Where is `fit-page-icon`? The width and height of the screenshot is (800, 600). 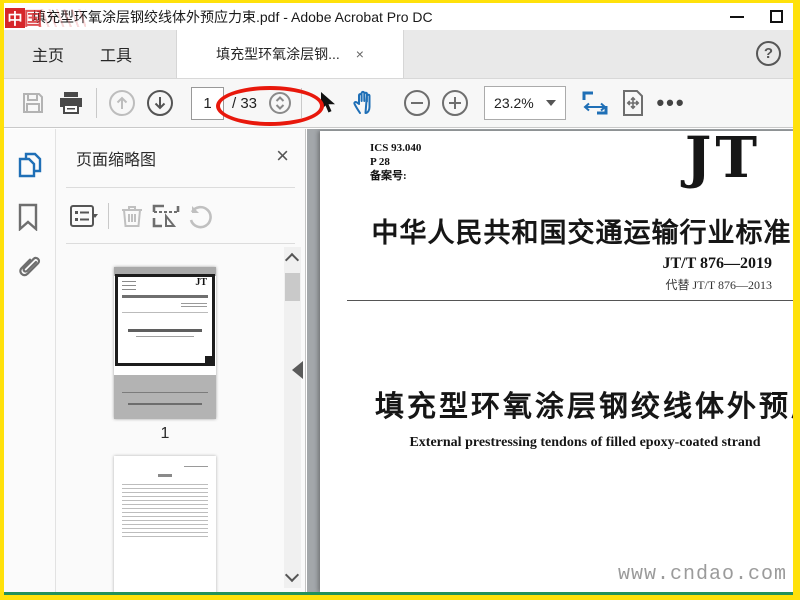
fit-page-icon is located at coordinates (633, 103).